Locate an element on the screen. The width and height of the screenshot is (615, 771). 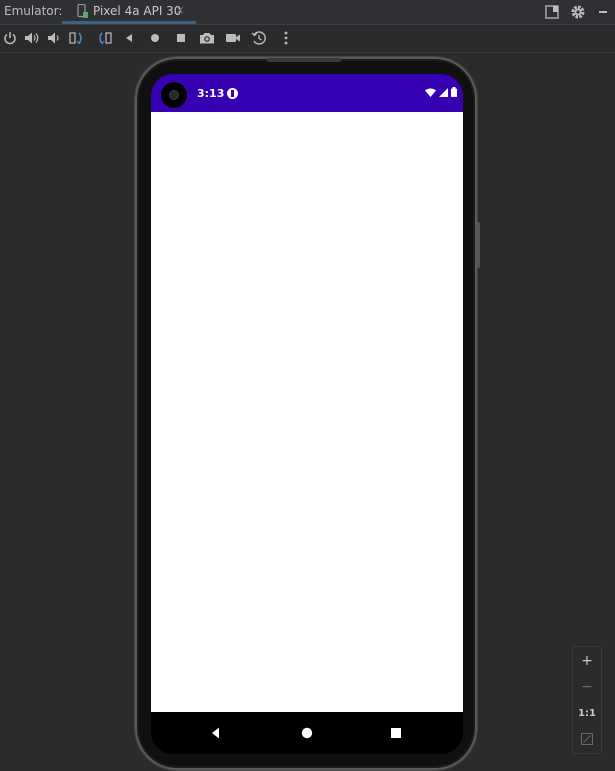
cell-signal-icon is located at coordinates (443, 92).